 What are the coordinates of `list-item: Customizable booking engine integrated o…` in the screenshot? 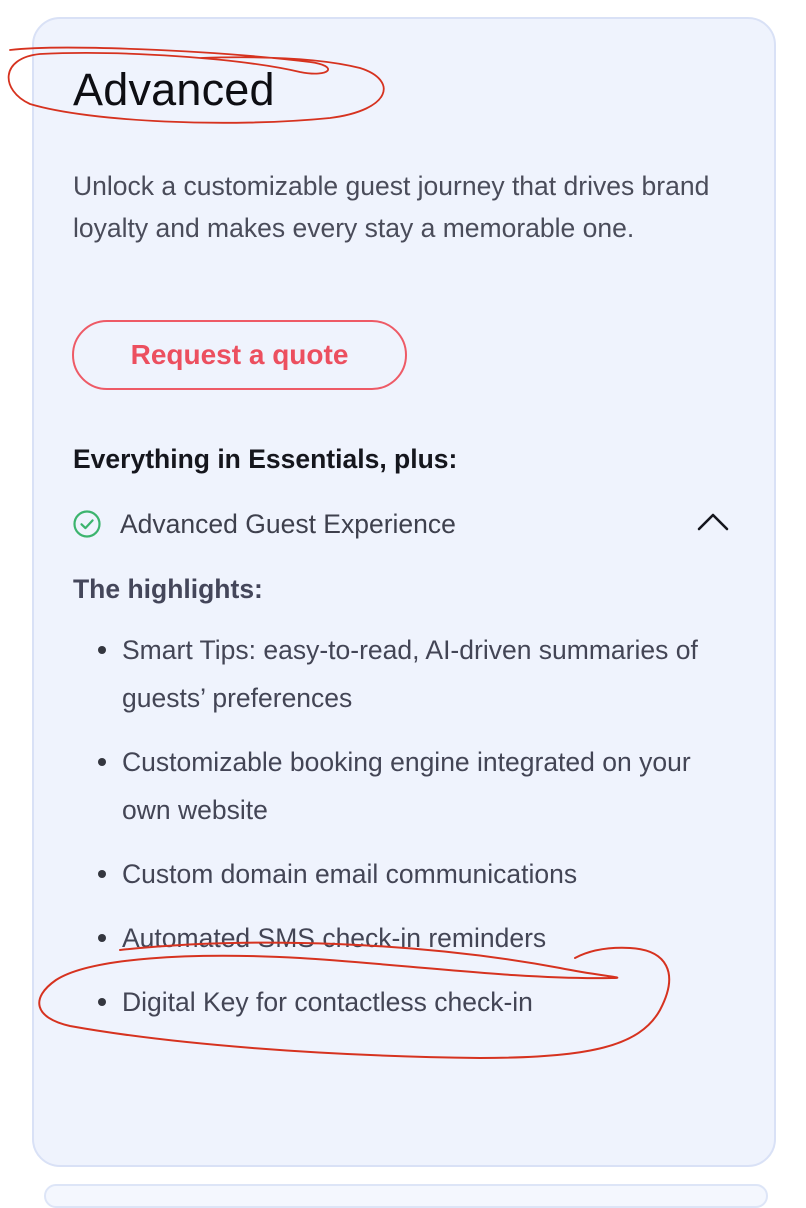 It's located at (403, 786).